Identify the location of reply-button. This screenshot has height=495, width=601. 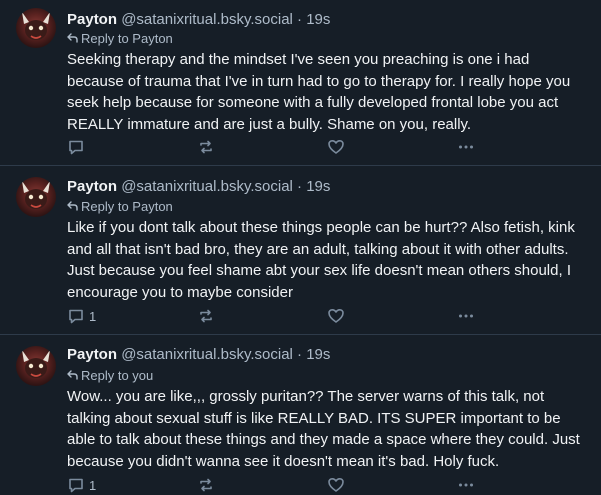
(78, 147).